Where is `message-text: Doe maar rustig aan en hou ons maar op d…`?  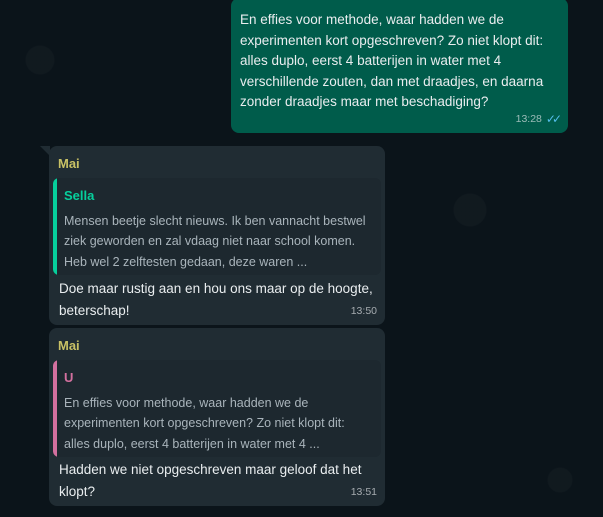
message-text: Doe maar rustig aan en hou ons maar op d… is located at coordinates (216, 299).